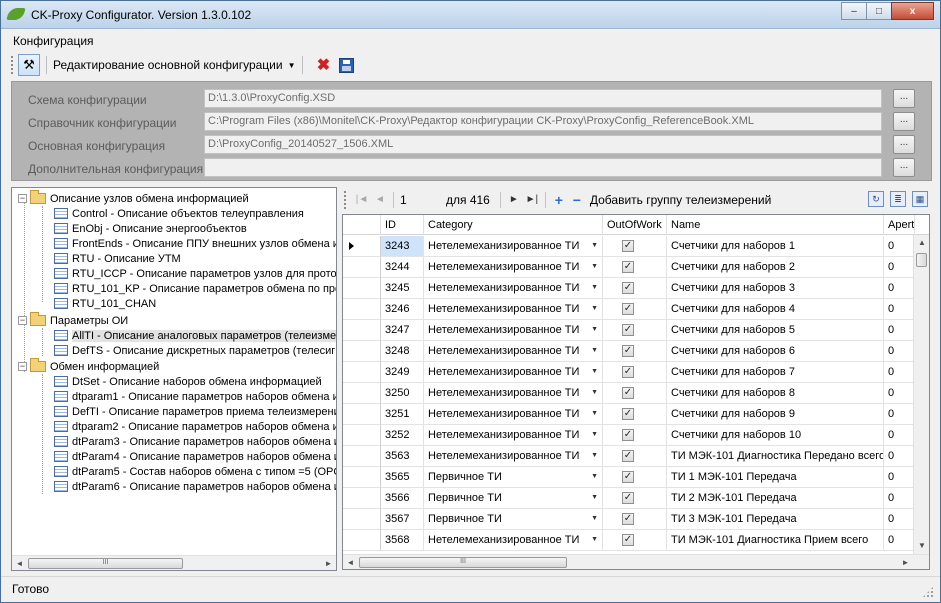 The width and height of the screenshot is (941, 603). I want to click on cell-id: 3244, so click(402, 267).